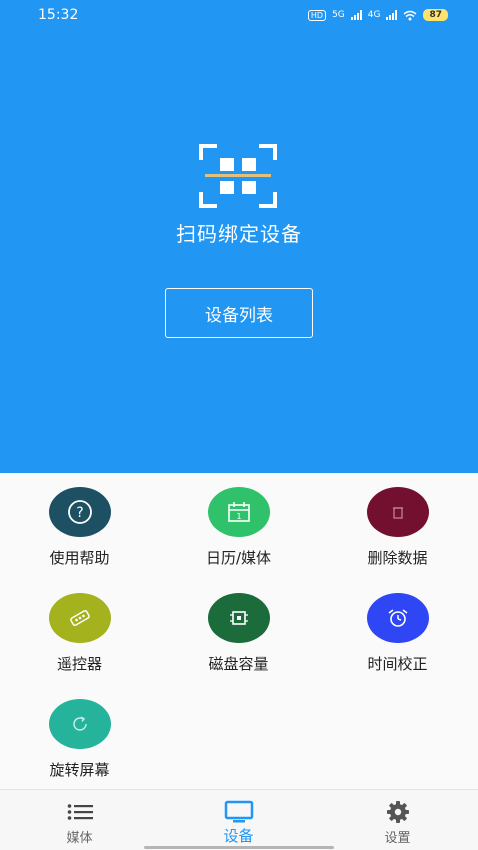 The height and width of the screenshot is (850, 478). Describe the element at coordinates (435, 15) in the screenshot. I see `battery-badge: 87` at that location.